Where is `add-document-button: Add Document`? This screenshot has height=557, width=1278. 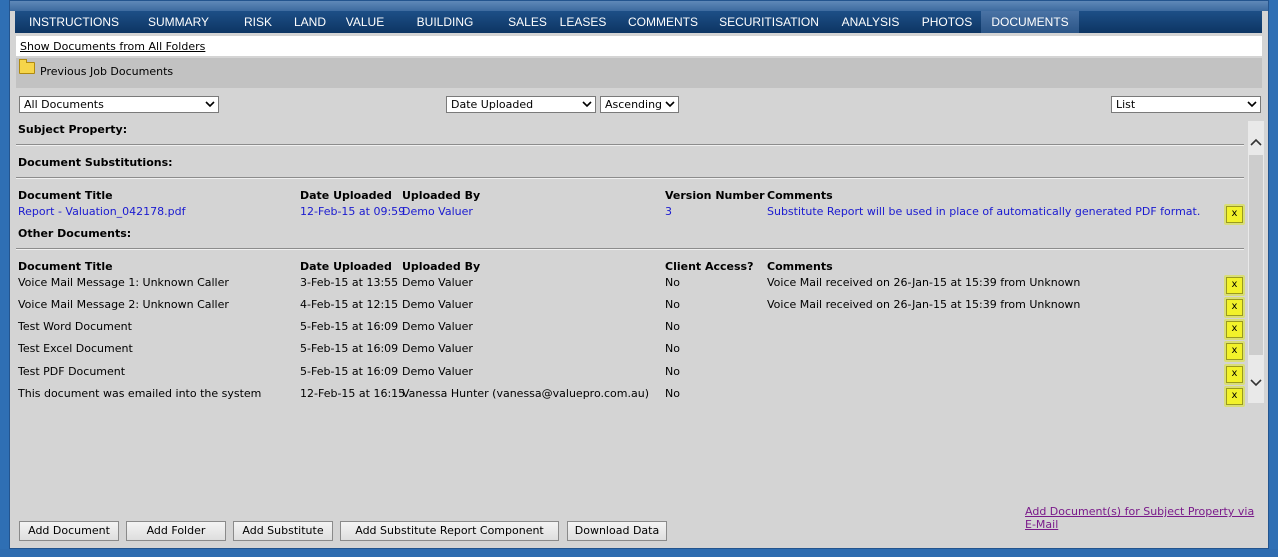 add-document-button: Add Document is located at coordinates (69, 531).